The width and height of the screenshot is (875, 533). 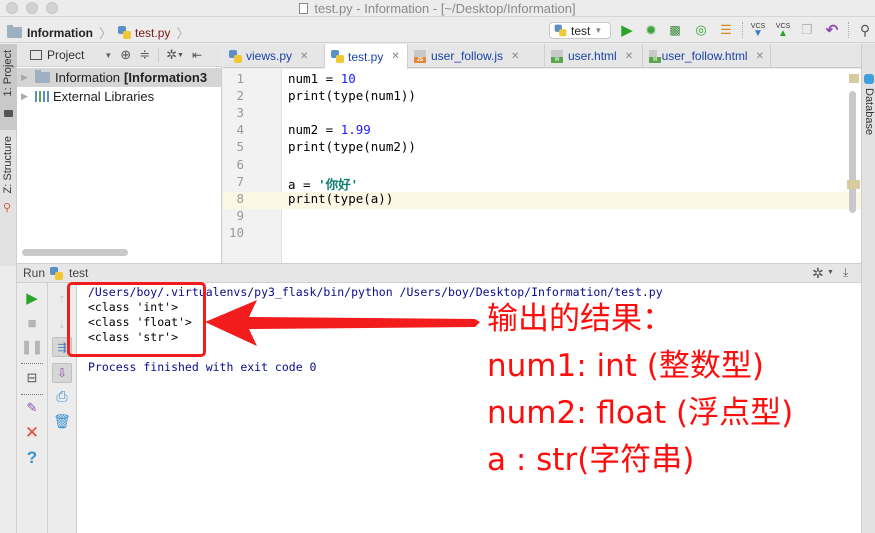 What do you see at coordinates (240, 130) in the screenshot?
I see `line-number: 4` at bounding box center [240, 130].